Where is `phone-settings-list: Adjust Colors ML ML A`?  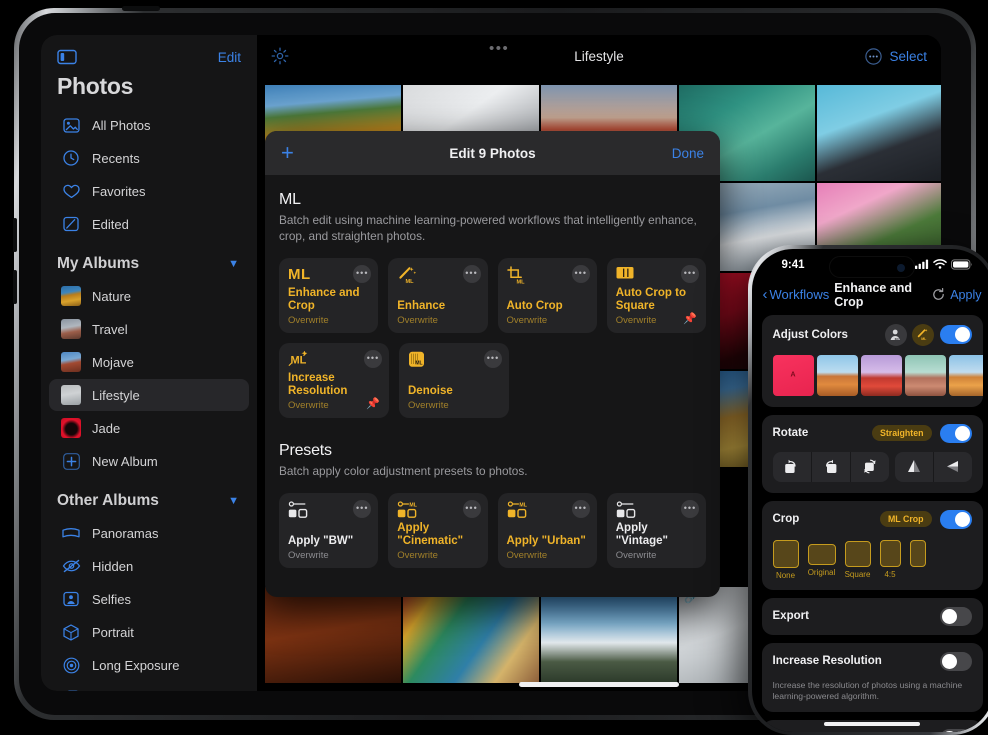 phone-settings-list: Adjust Colors ML ML A is located at coordinates (870, 520).